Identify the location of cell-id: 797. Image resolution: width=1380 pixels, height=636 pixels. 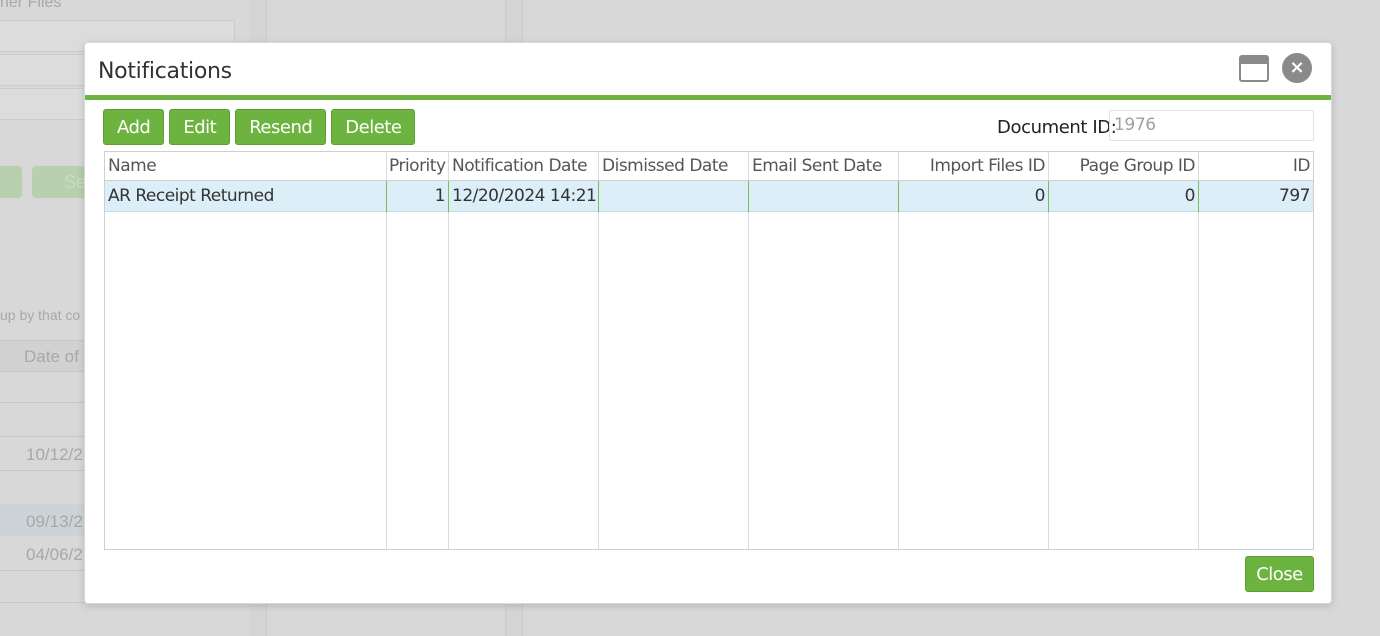
(1294, 196).